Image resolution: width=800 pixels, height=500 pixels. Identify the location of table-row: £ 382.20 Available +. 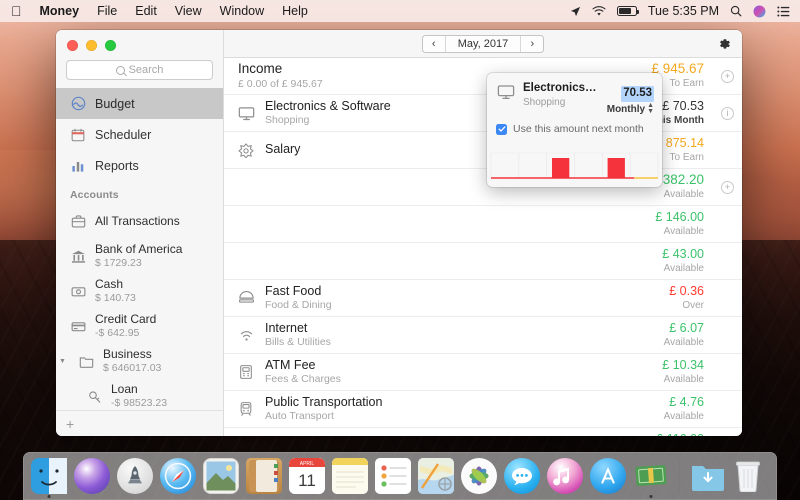
(483, 187).